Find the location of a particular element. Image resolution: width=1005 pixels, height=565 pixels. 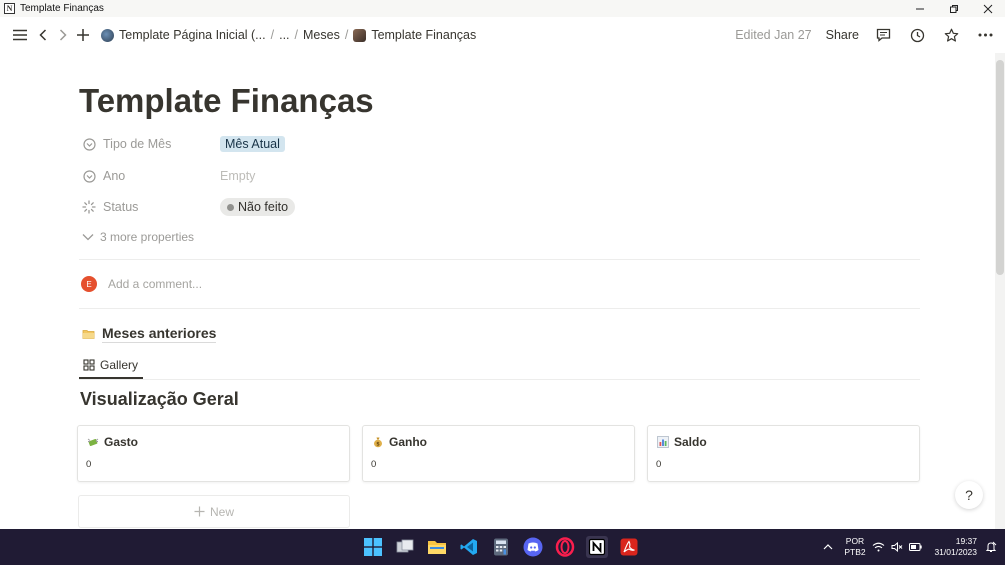

money-bag-icon: $ is located at coordinates (378, 442).